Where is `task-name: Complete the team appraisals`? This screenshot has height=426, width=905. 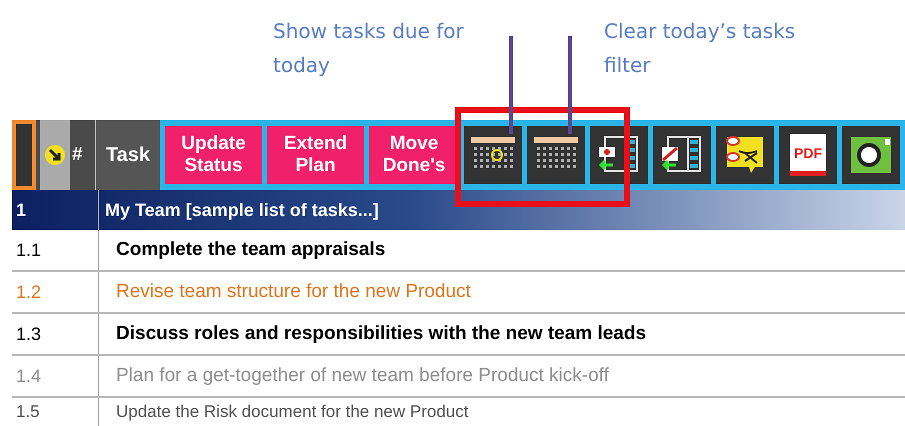
task-name: Complete the team appraisals is located at coordinates (250, 250).